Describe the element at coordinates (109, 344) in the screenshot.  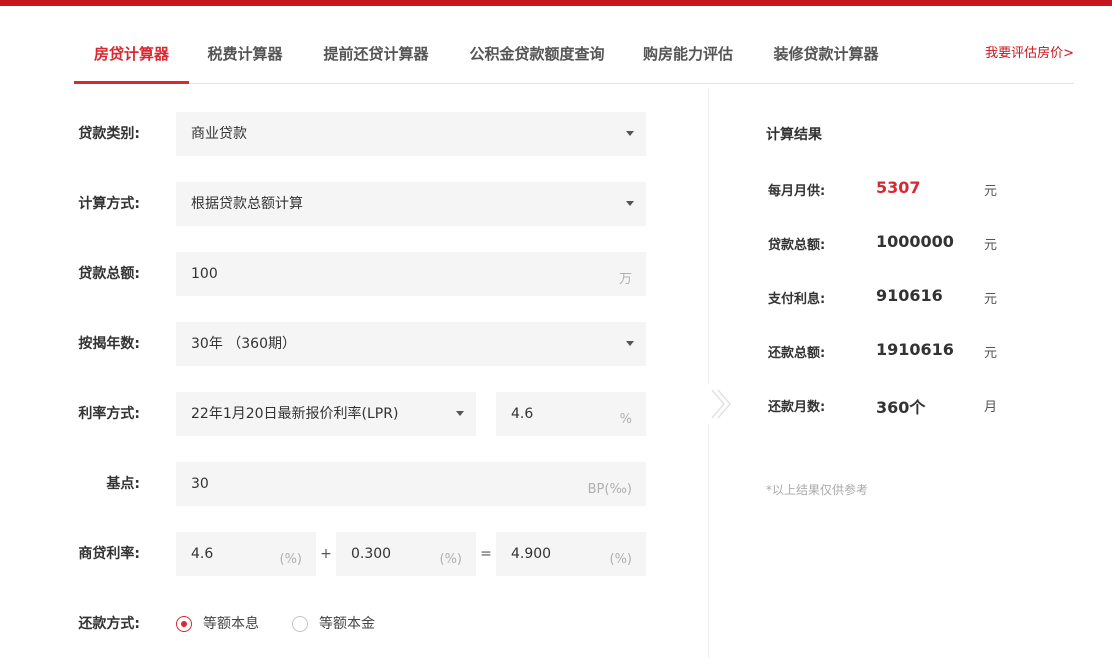
I see `years-label: 按揭年数:` at that location.